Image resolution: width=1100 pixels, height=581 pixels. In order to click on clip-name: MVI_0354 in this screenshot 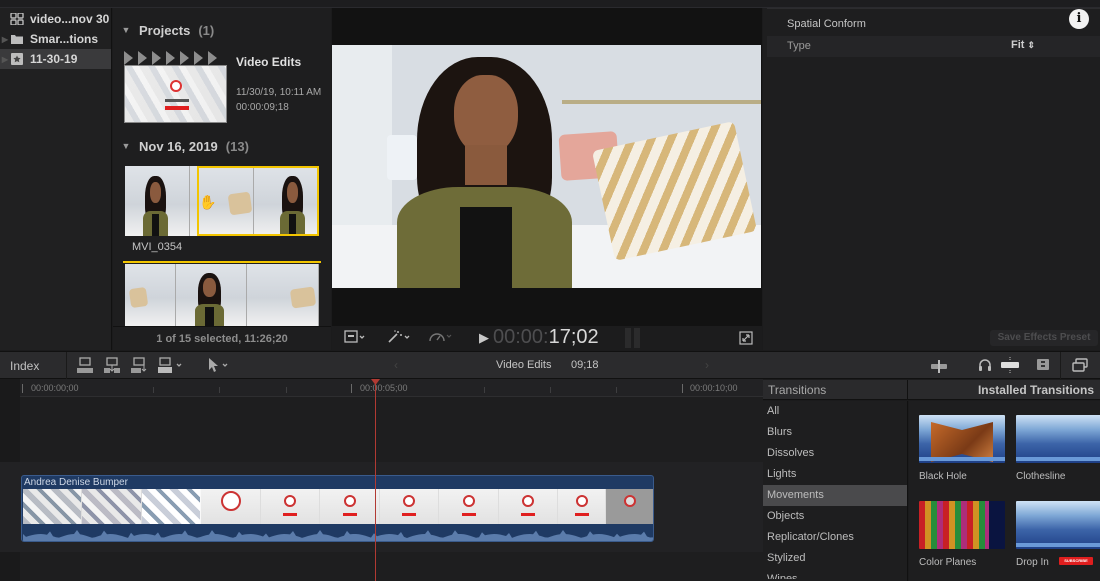, I will do `click(157, 247)`.